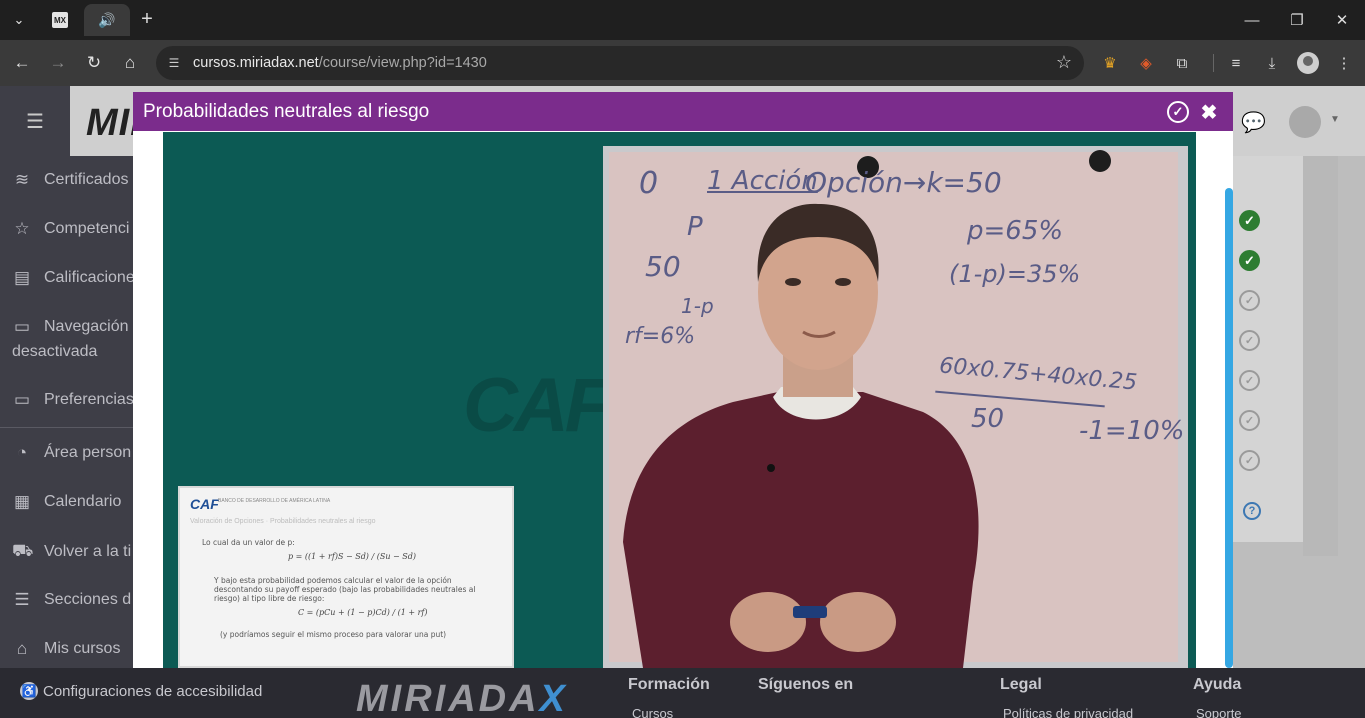  Describe the element at coordinates (448, 698) in the screenshot. I see `footer-logo-main: MIRIADA` at that location.